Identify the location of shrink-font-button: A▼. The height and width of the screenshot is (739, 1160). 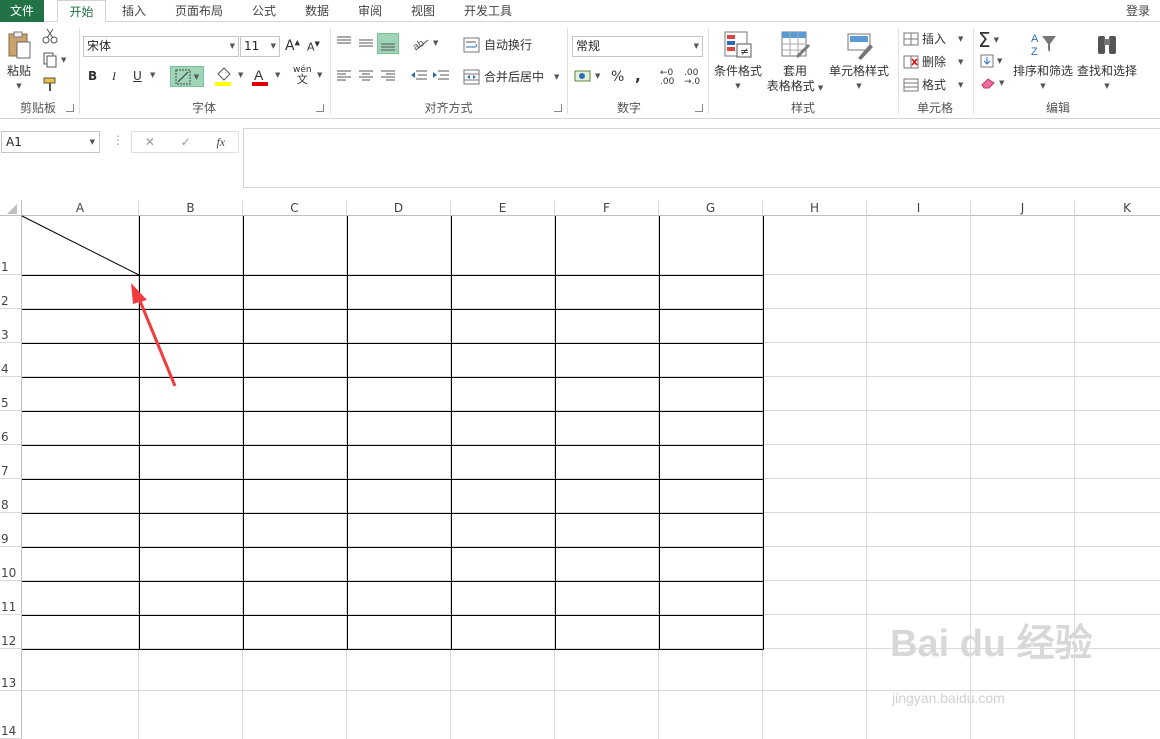
(313, 47).